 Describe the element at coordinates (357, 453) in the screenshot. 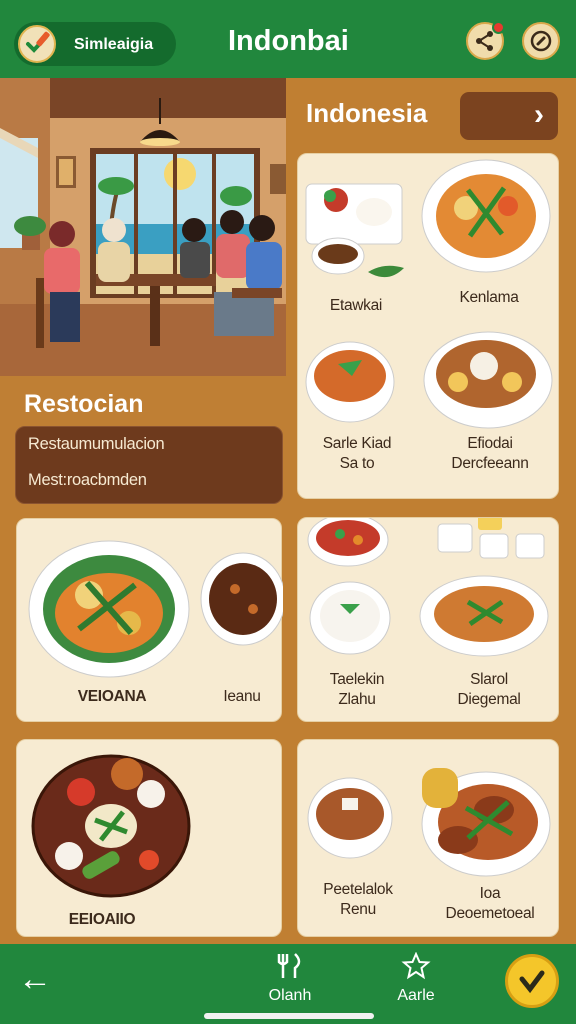

I see `dish-name: Sarle Kiad Sa to` at that location.